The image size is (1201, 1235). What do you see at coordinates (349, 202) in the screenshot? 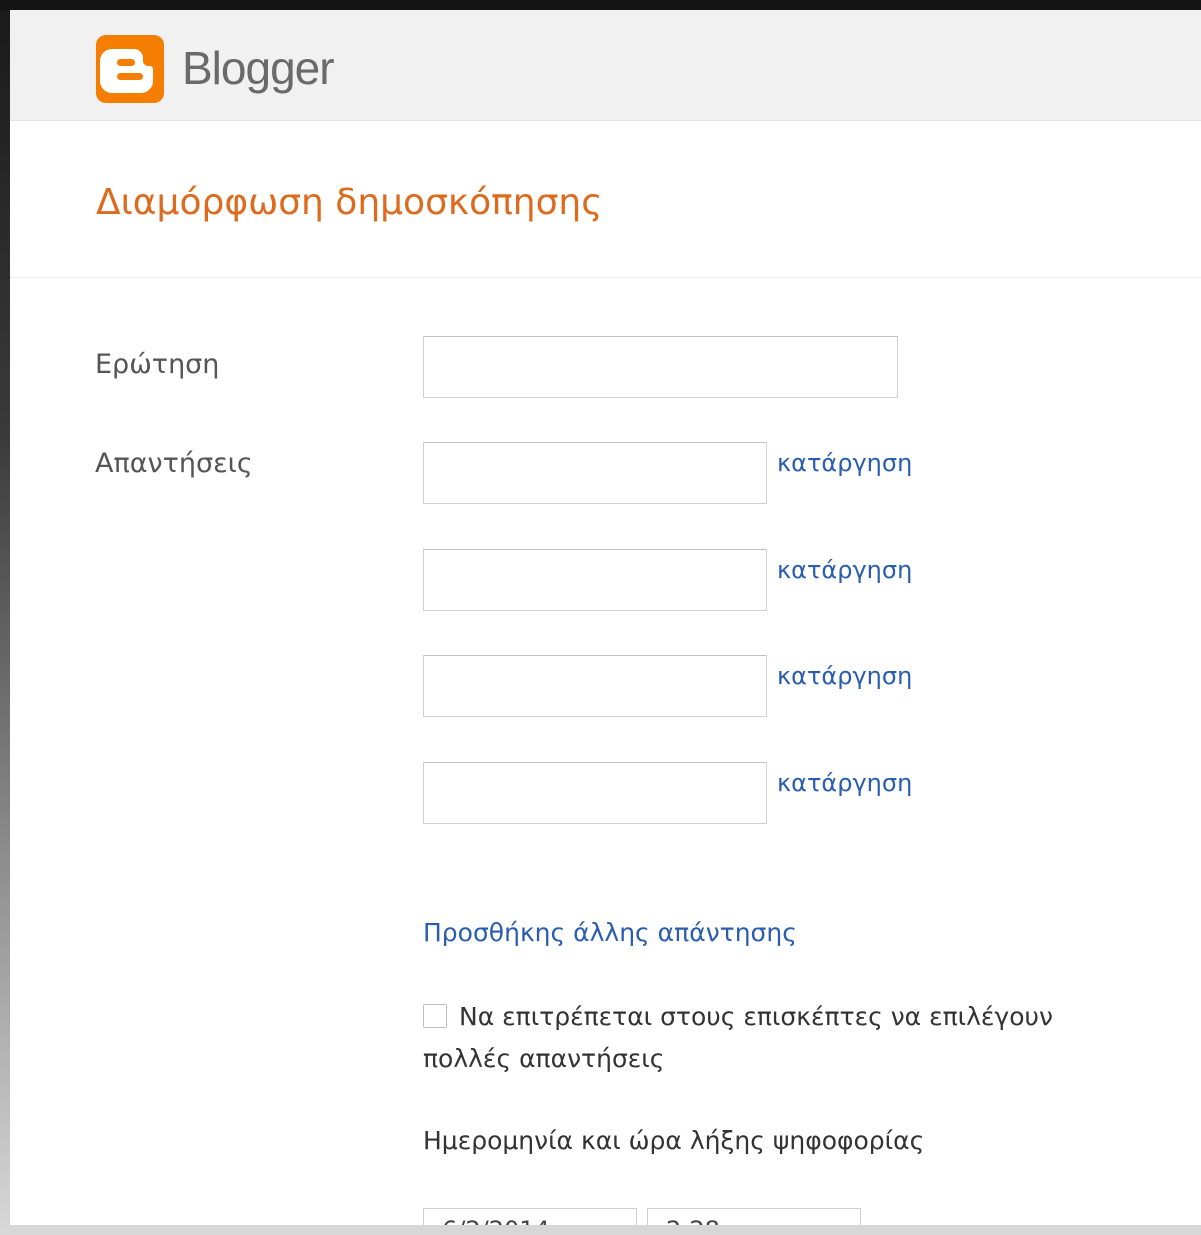
I see `page-title: Διαμόρφωση δημοσκόπησης` at bounding box center [349, 202].